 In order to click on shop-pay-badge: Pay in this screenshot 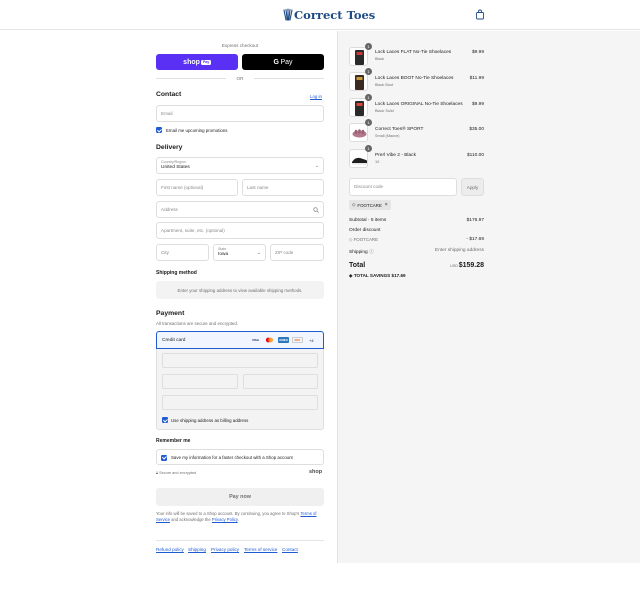, I will do `click(206, 62)`.